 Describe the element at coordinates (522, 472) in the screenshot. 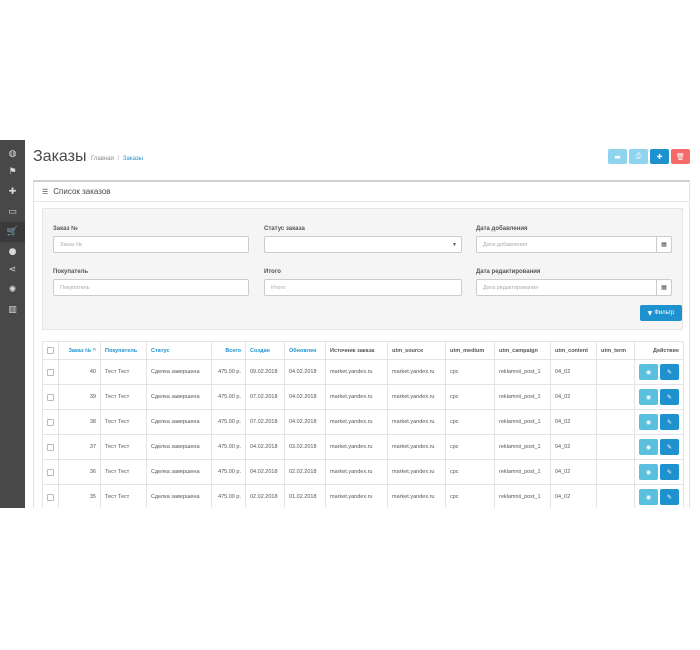

I see `cell-utm-campaign: reklamnii_post_1` at that location.